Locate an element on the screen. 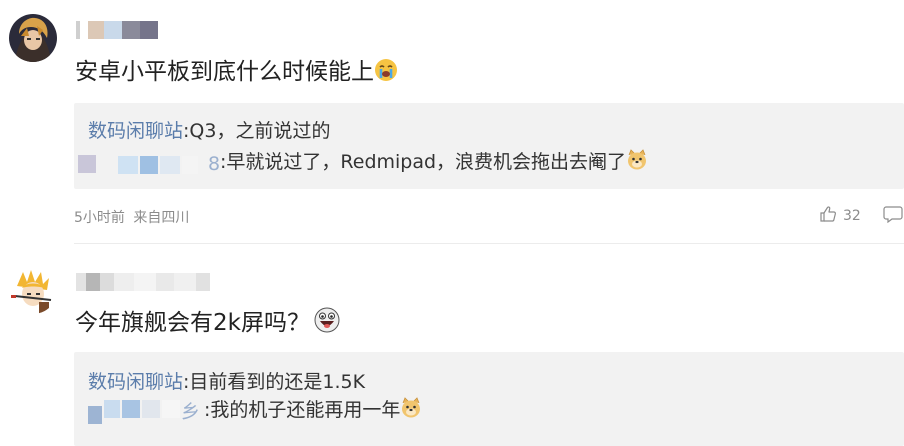 Image resolution: width=904 pixels, height=446 pixels. comment-meta: 5小时前 来自四川 is located at coordinates (131, 217).